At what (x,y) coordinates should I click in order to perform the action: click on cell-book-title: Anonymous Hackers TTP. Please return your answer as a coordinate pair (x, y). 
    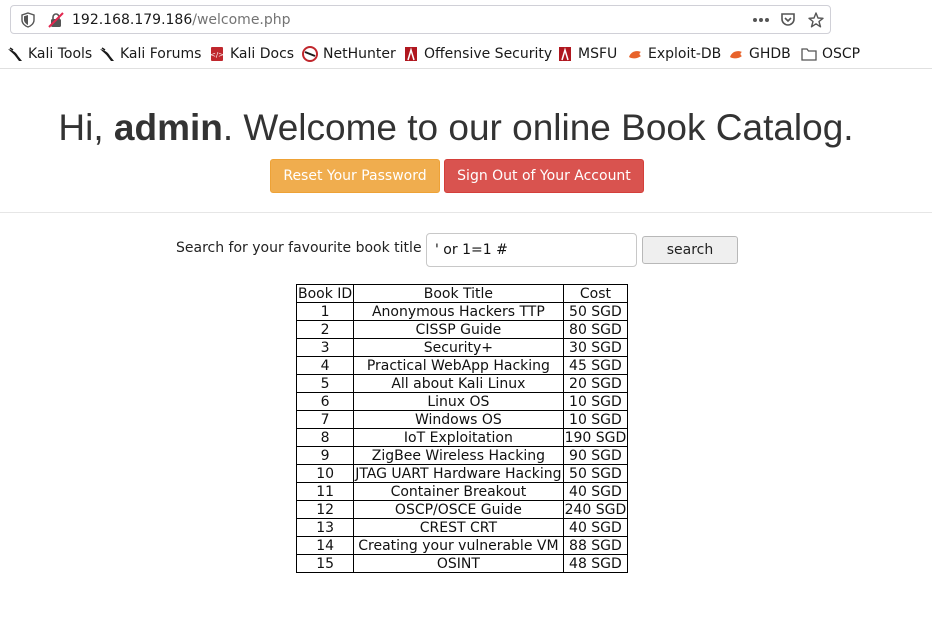
    Looking at the image, I should click on (458, 311).